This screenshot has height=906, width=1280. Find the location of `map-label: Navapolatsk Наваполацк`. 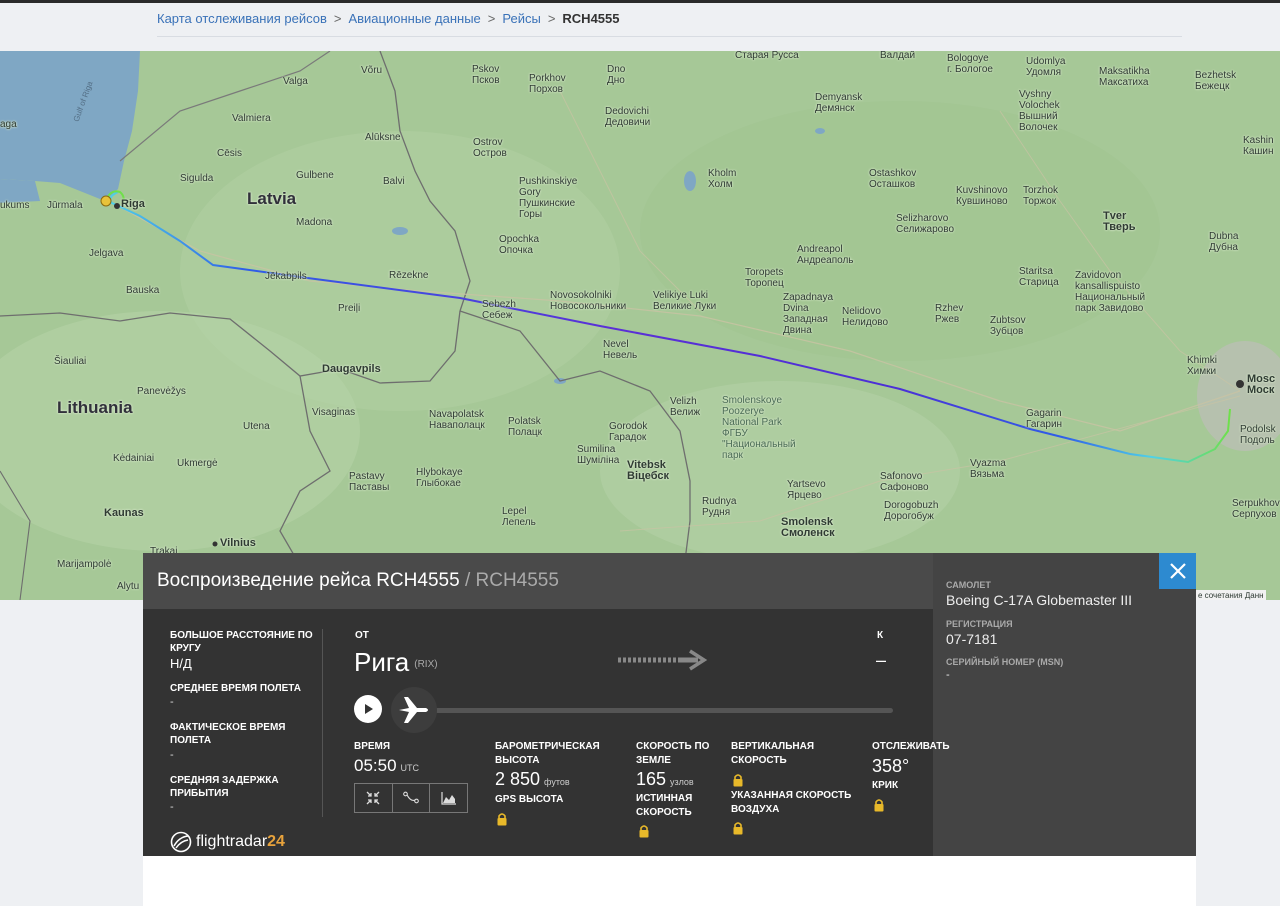

map-label: Navapolatsk Наваполацк is located at coordinates (457, 420).